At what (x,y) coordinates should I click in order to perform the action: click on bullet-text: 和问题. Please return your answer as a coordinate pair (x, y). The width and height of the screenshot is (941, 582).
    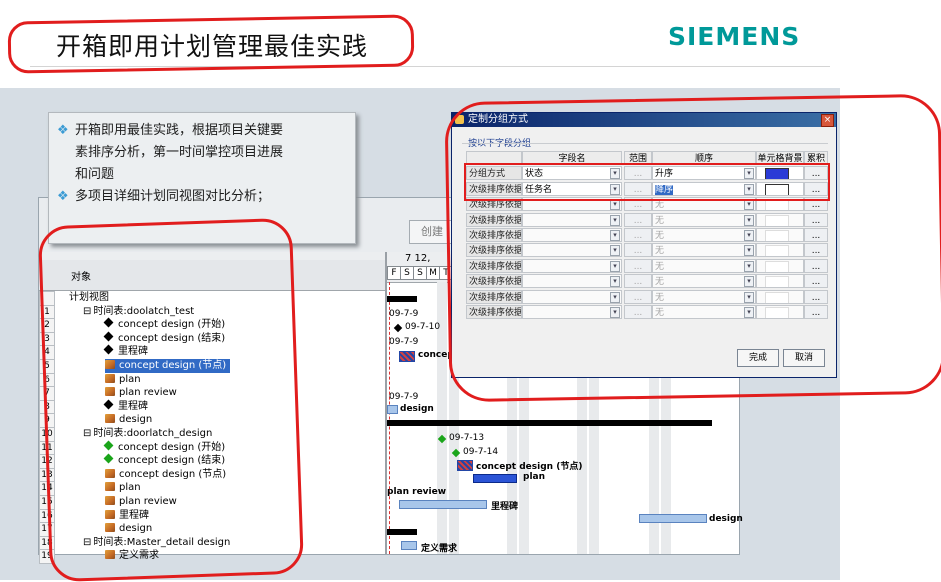
    Looking at the image, I should click on (95, 174).